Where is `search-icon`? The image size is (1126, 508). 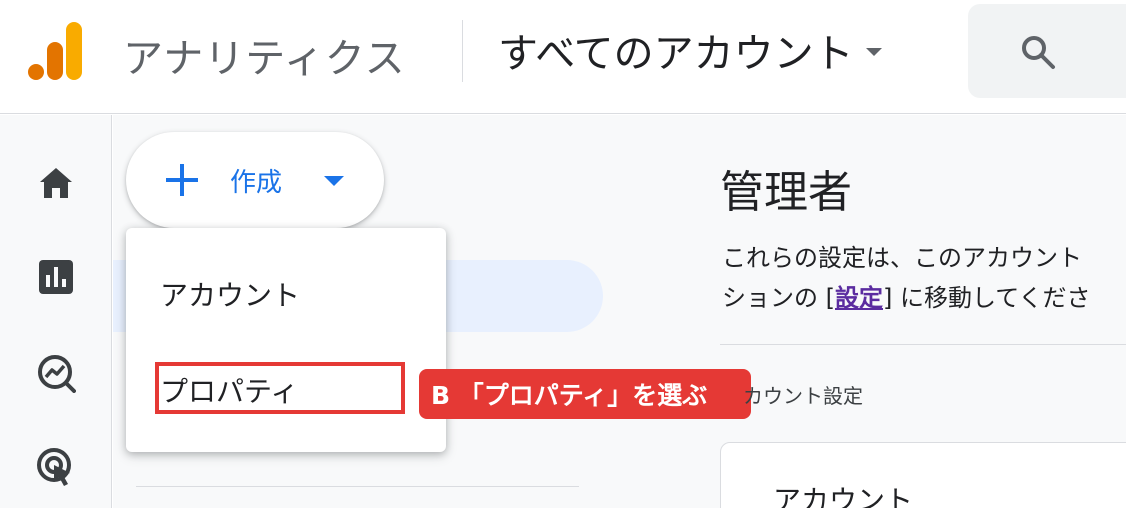
search-icon is located at coordinates (1038, 52).